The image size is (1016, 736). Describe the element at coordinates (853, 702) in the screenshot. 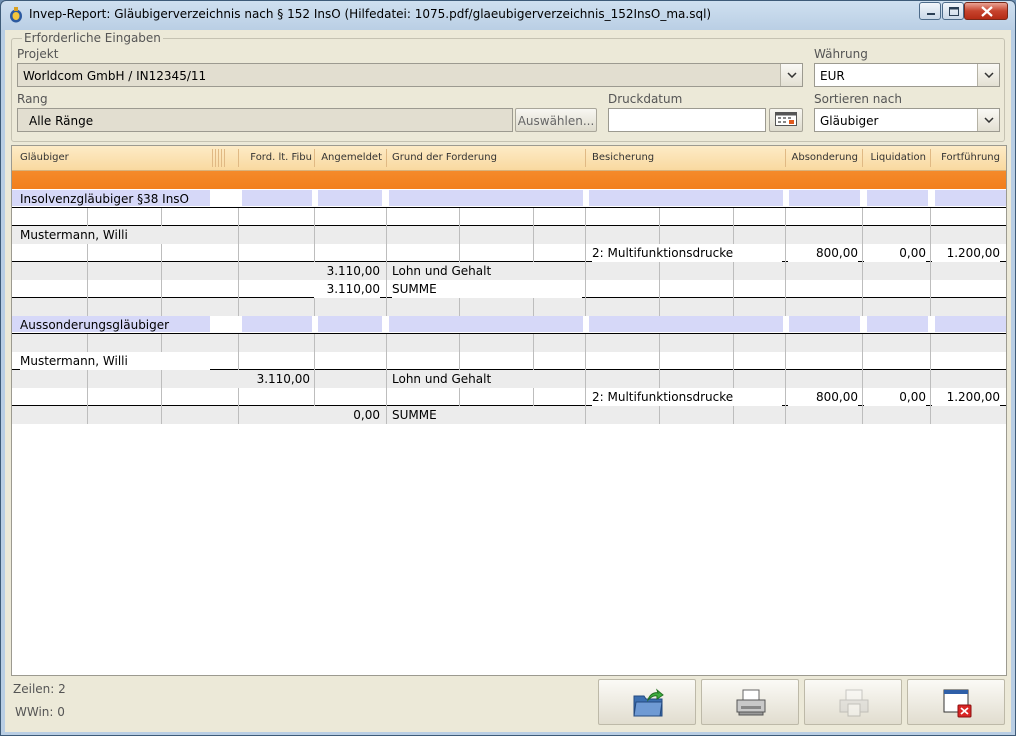

I see `print-preview-button` at that location.